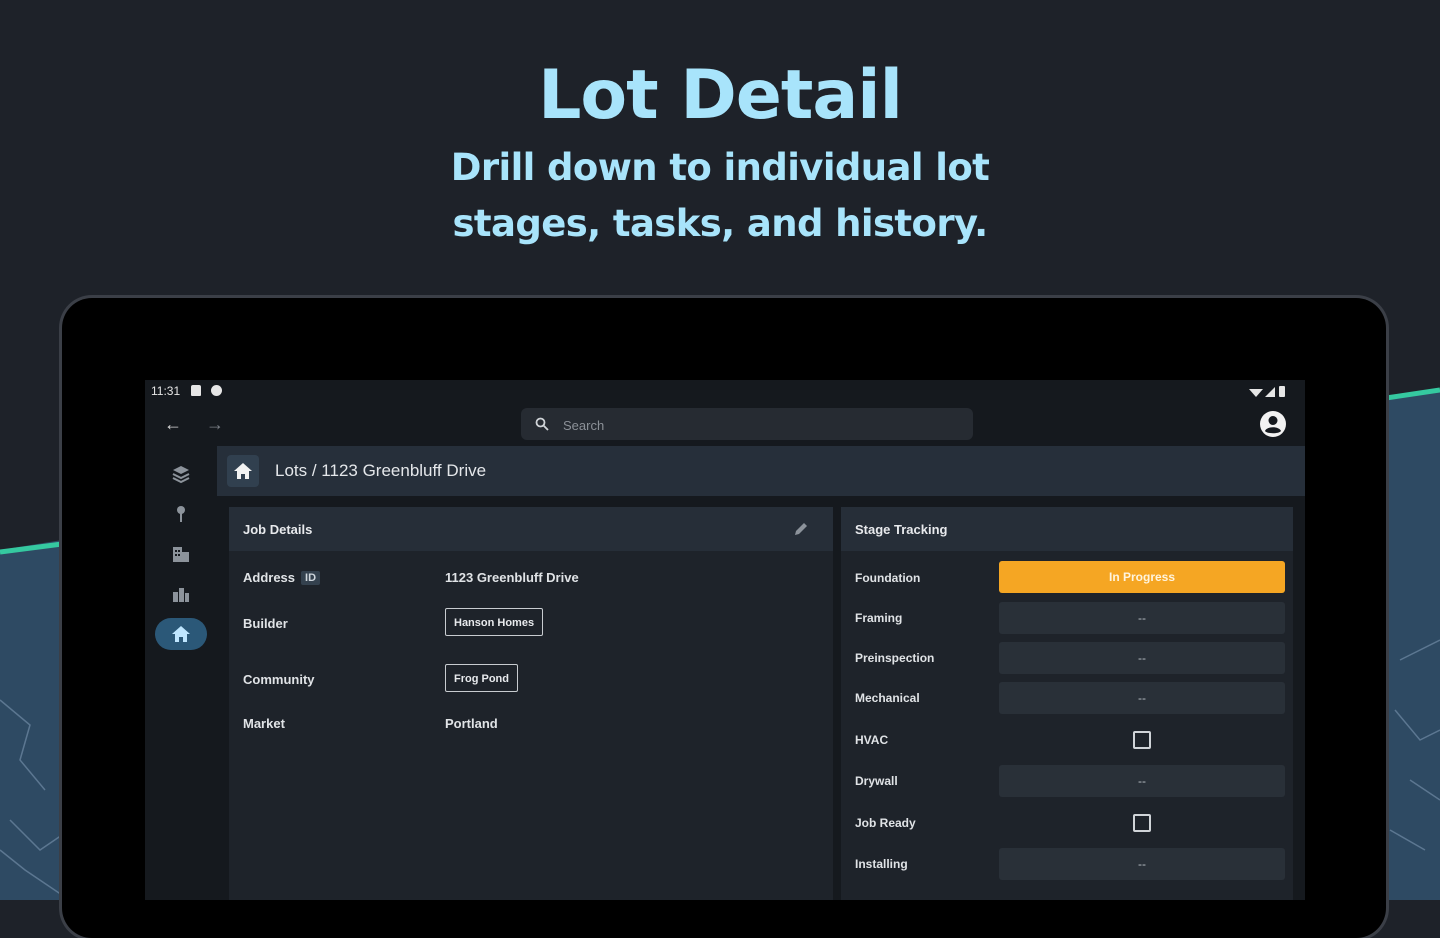 This screenshot has height=938, width=1440. I want to click on stage-label-hvac: HVAC, so click(872, 740).